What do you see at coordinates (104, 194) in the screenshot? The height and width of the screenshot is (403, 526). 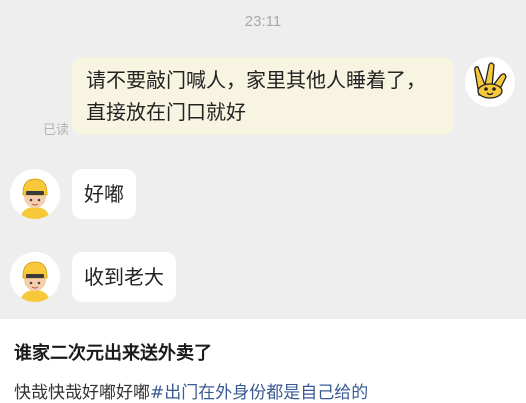 I see `message-bubble-incoming: 好嘟` at bounding box center [104, 194].